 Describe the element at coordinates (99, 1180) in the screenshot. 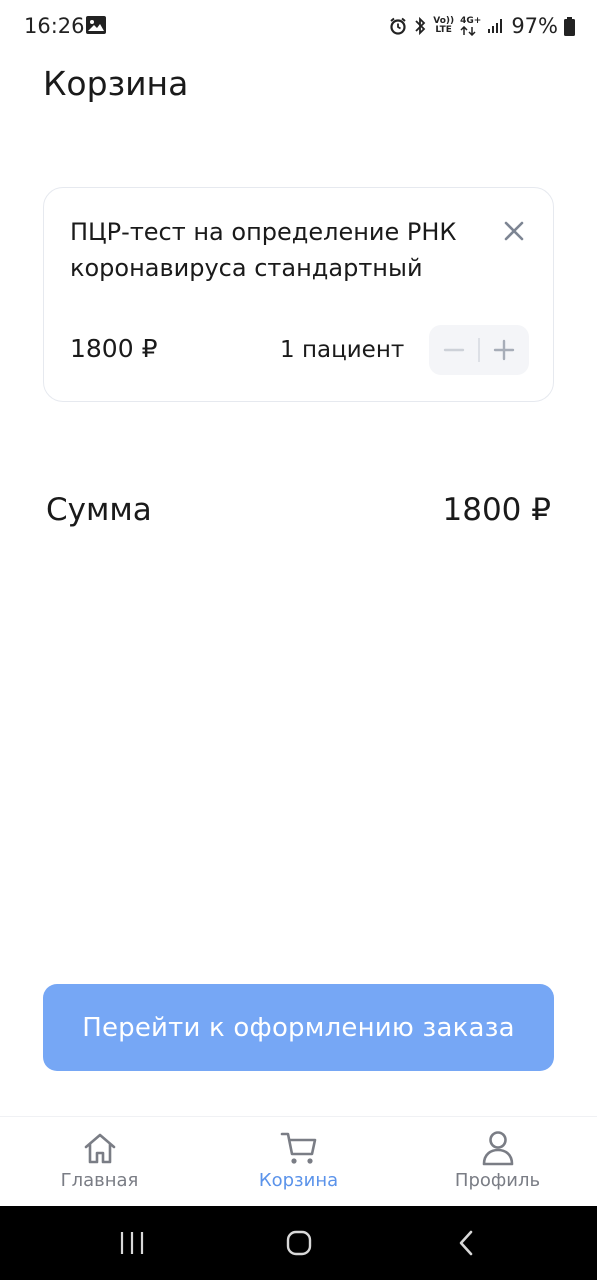

I see `nav-label-home: Главная` at that location.